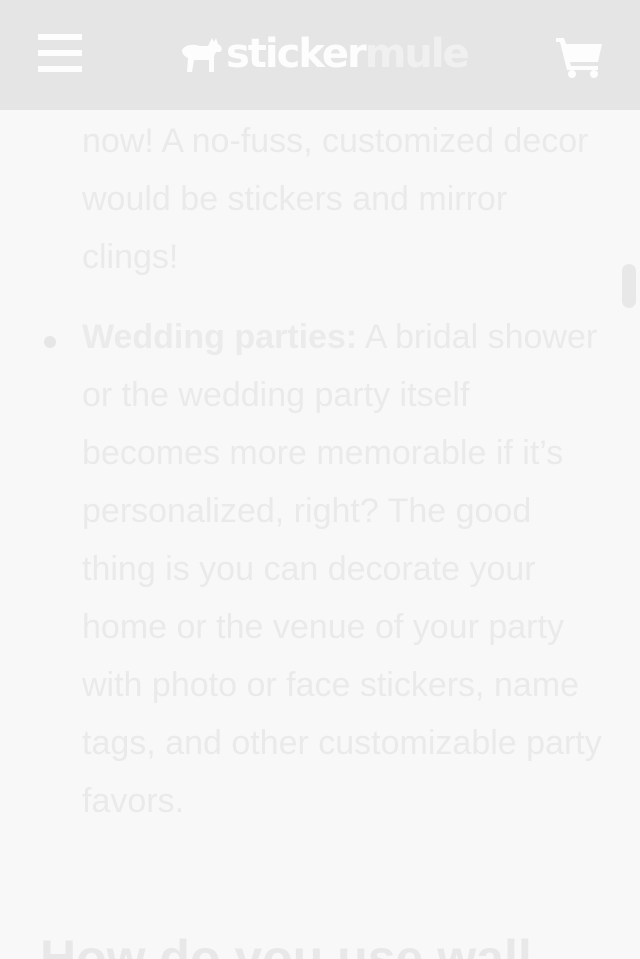  Describe the element at coordinates (220, 337) in the screenshot. I see `list-item-label: Wedding parties:` at that location.